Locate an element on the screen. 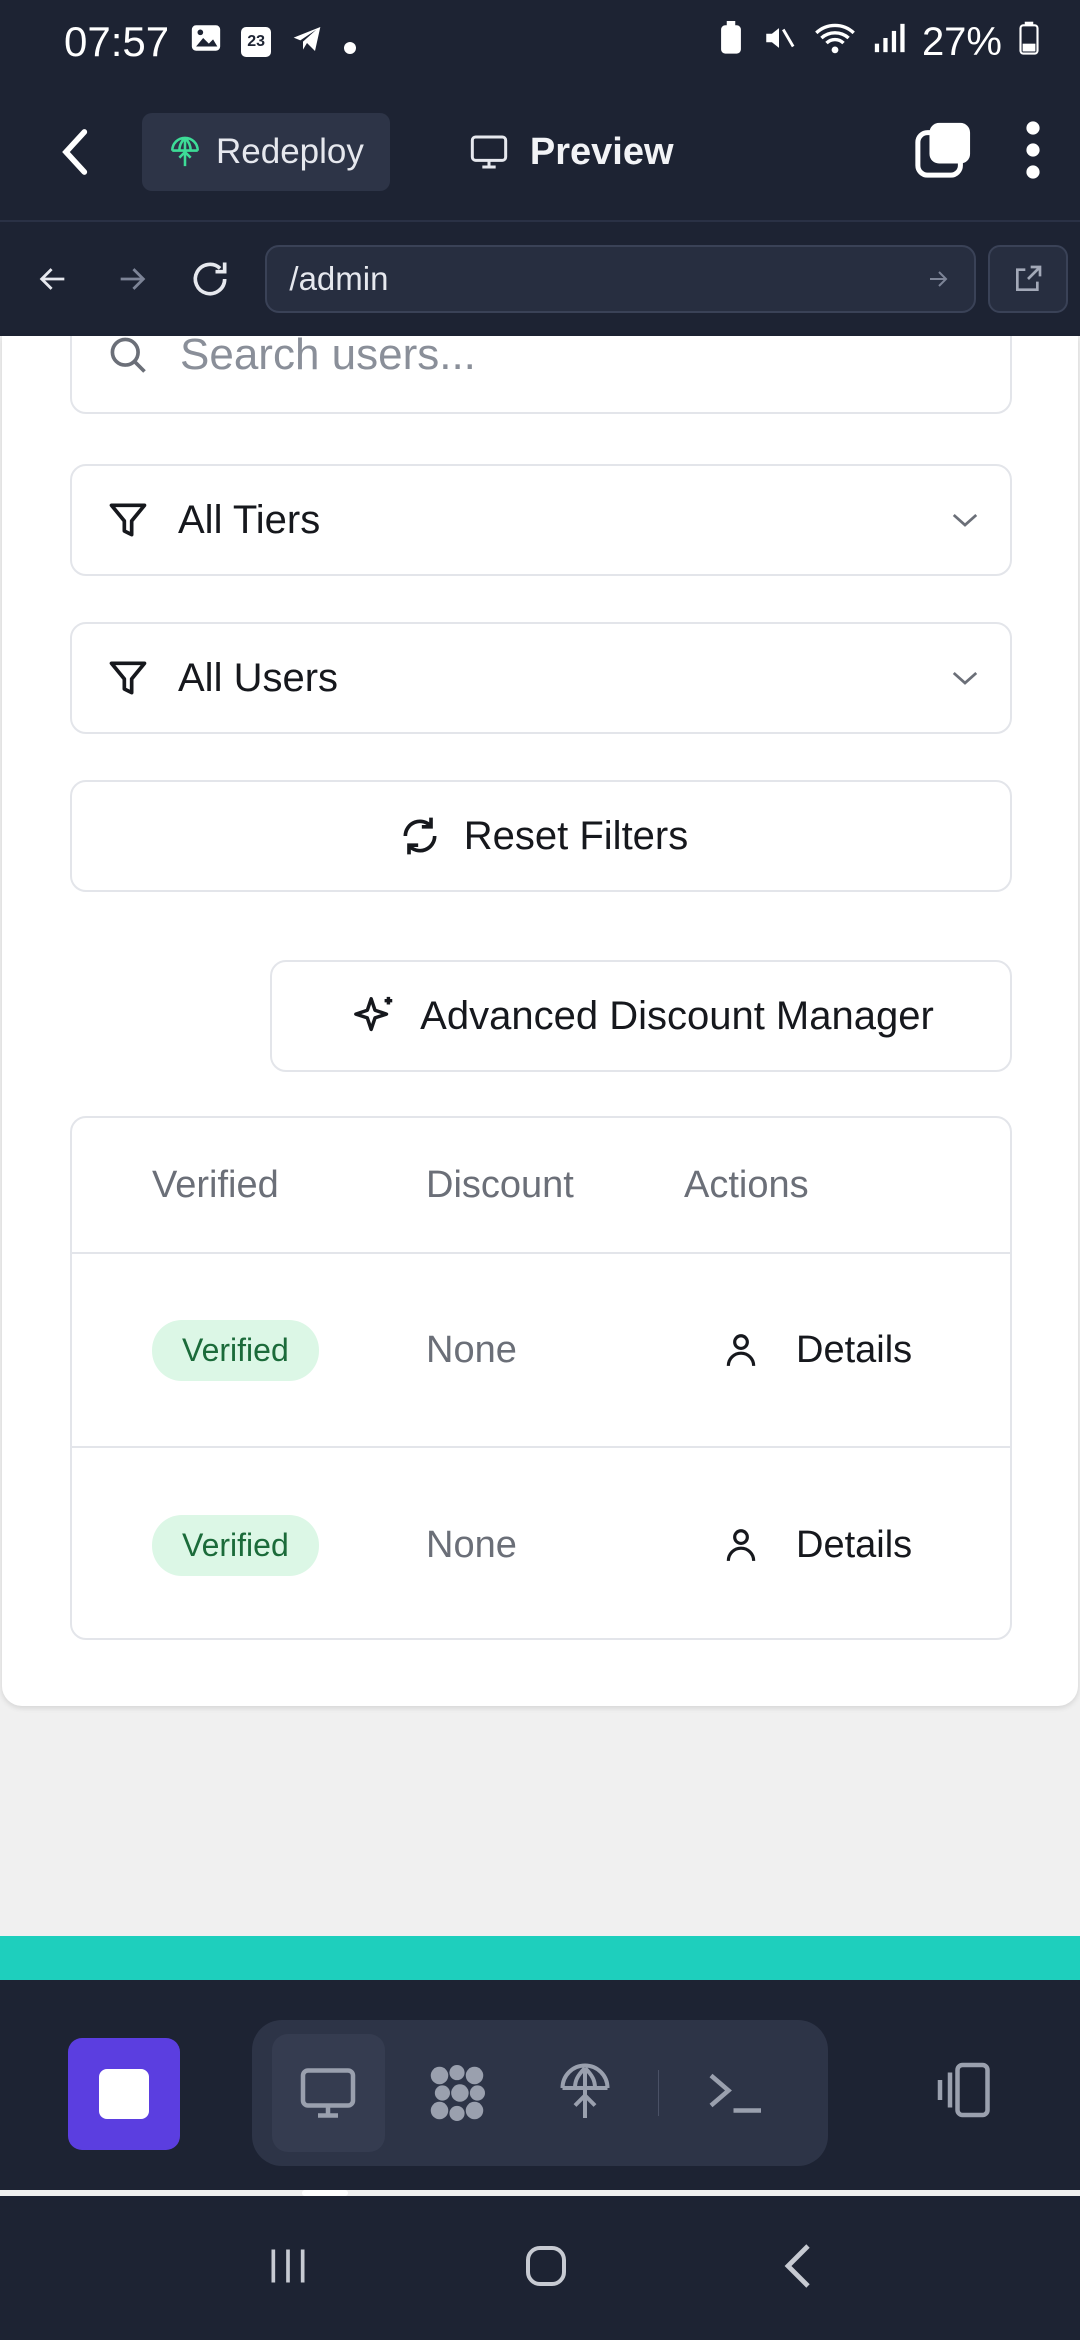 The image size is (1080, 2340). status-bar: 07:57 23 27% is located at coordinates (540, 42).